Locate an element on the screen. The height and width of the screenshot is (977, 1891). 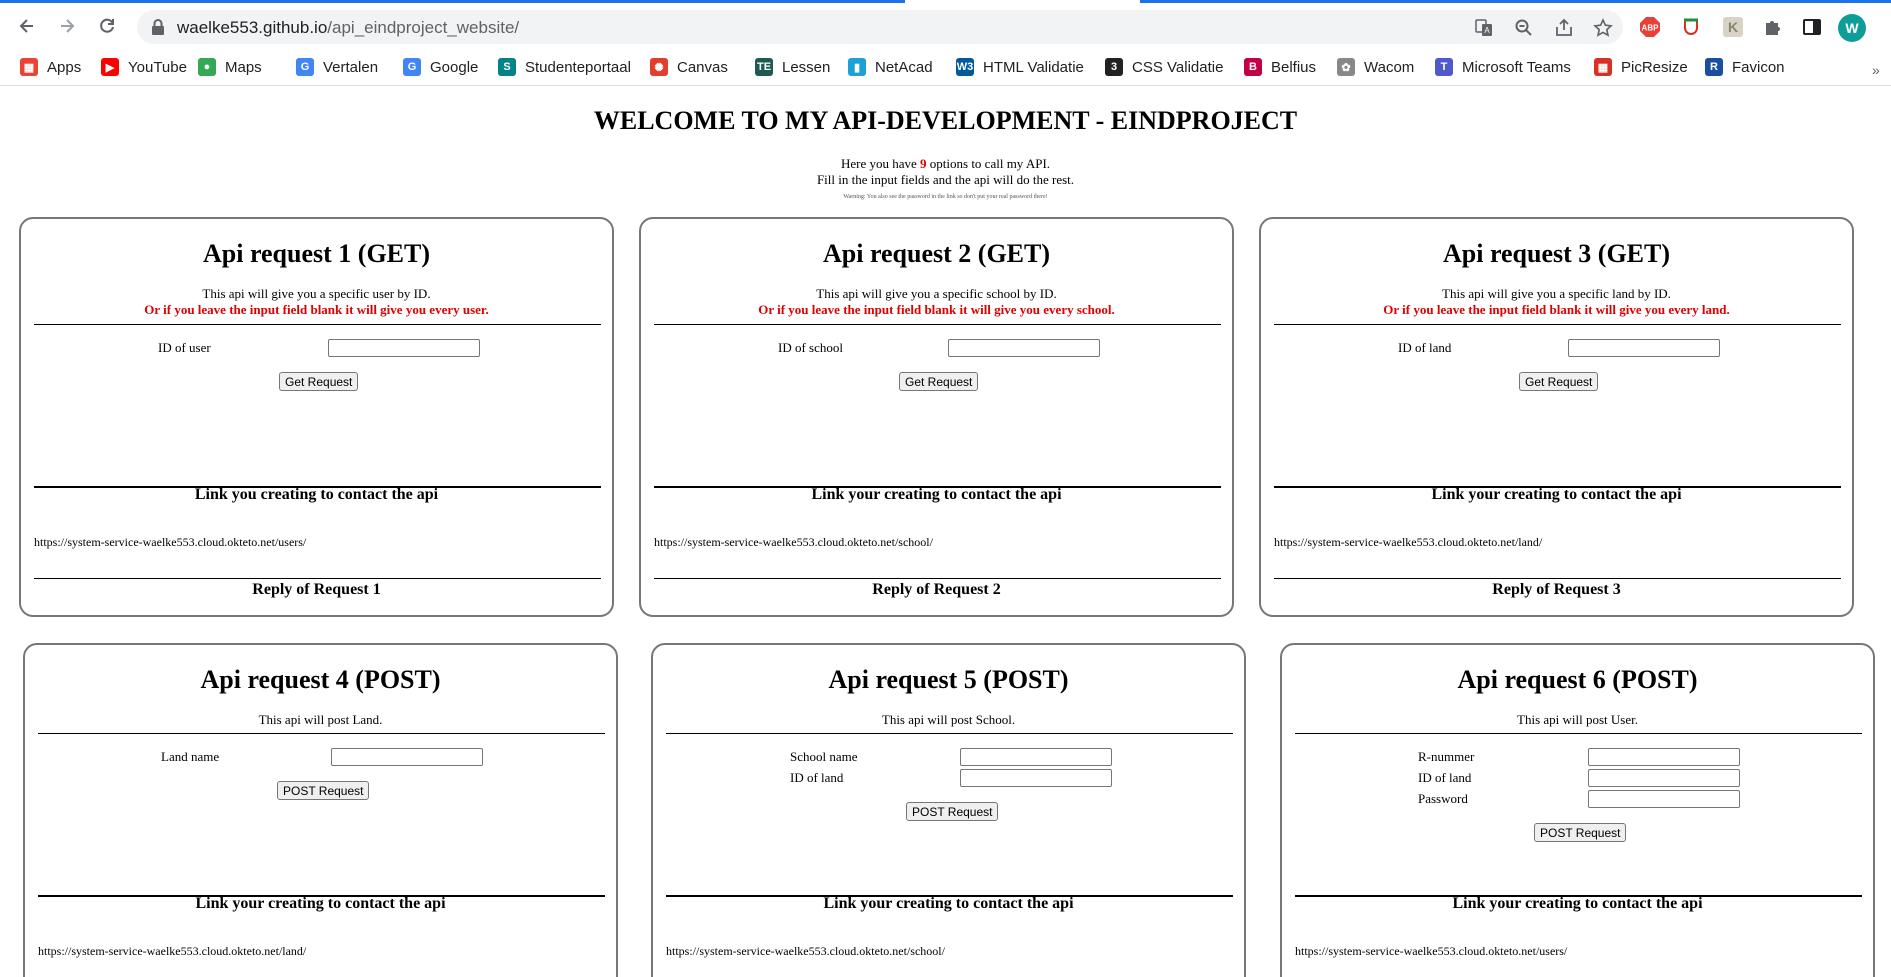
get-request-button-2: Get Request is located at coordinates (939, 381).